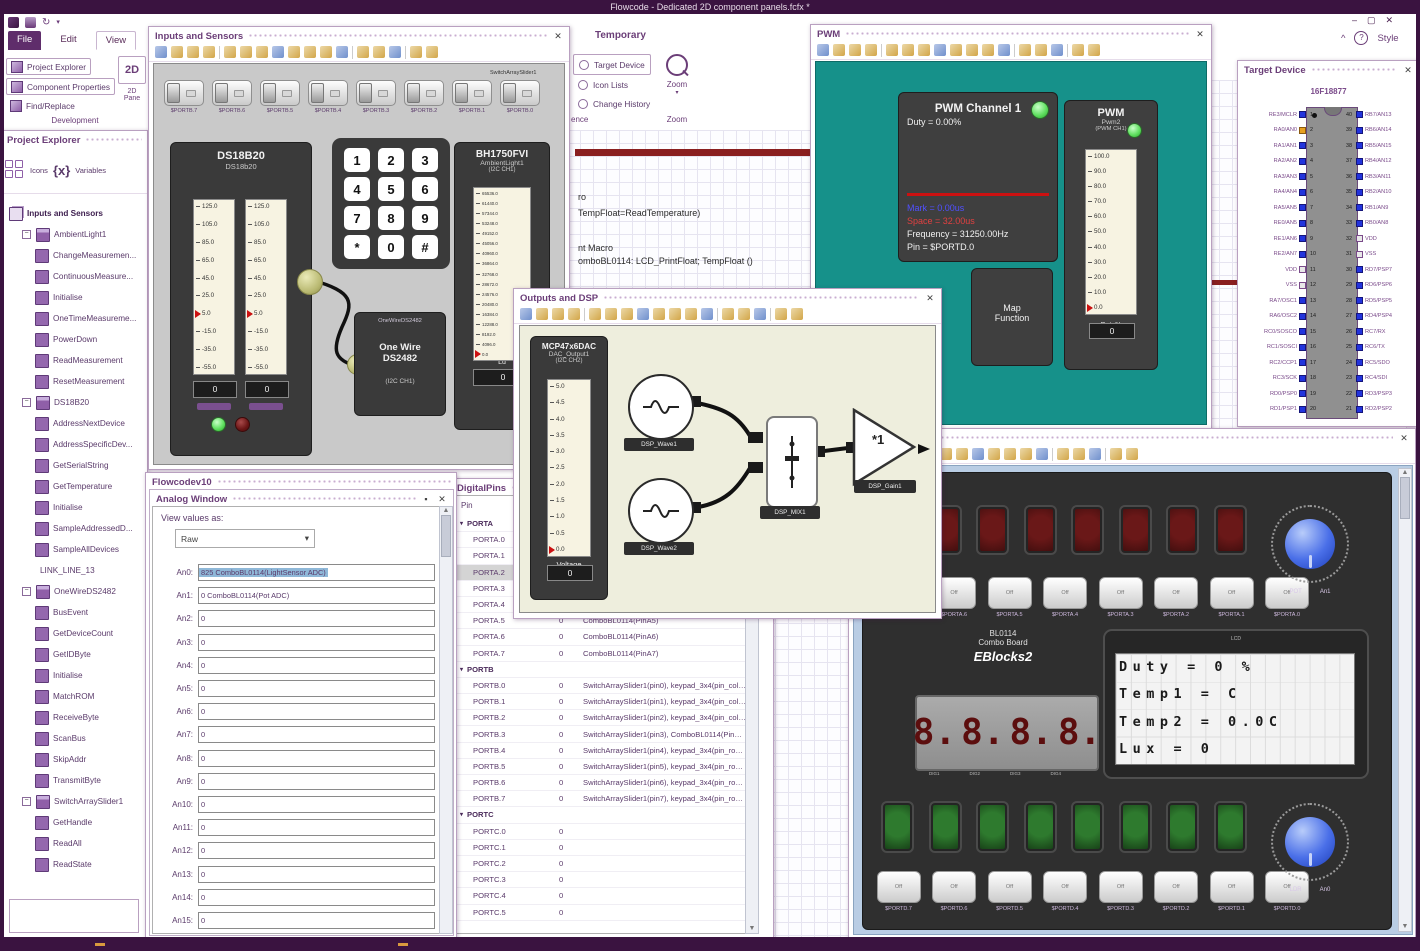 This screenshot has width=1420, height=951. I want to click on chip-pin: RB1/AN9, so click(1384, 208).